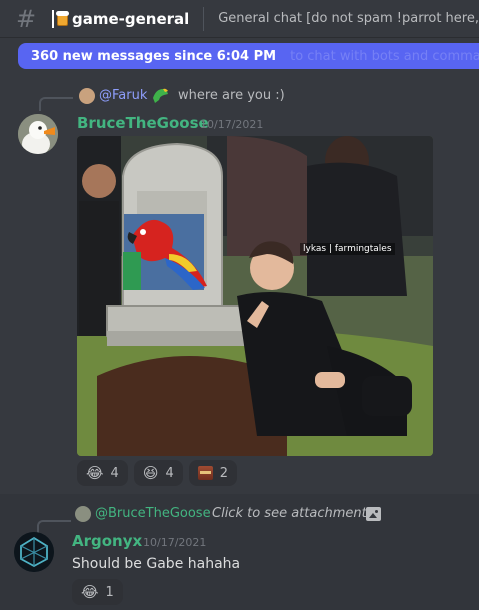 The image size is (479, 610). Describe the element at coordinates (61, 18) in the screenshot. I see `beer-mug-icon` at that location.